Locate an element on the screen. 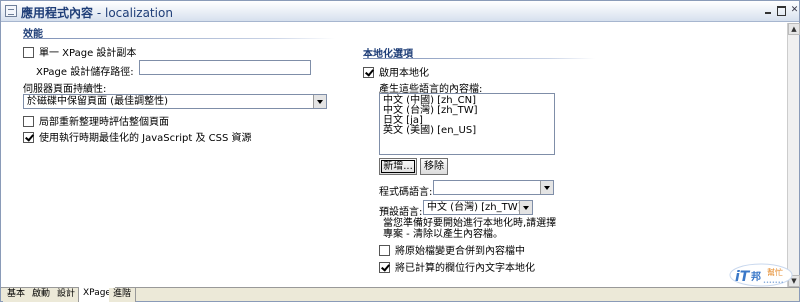  storage-path-label: XPage 設計儲存路徑: is located at coordinates (85, 72).